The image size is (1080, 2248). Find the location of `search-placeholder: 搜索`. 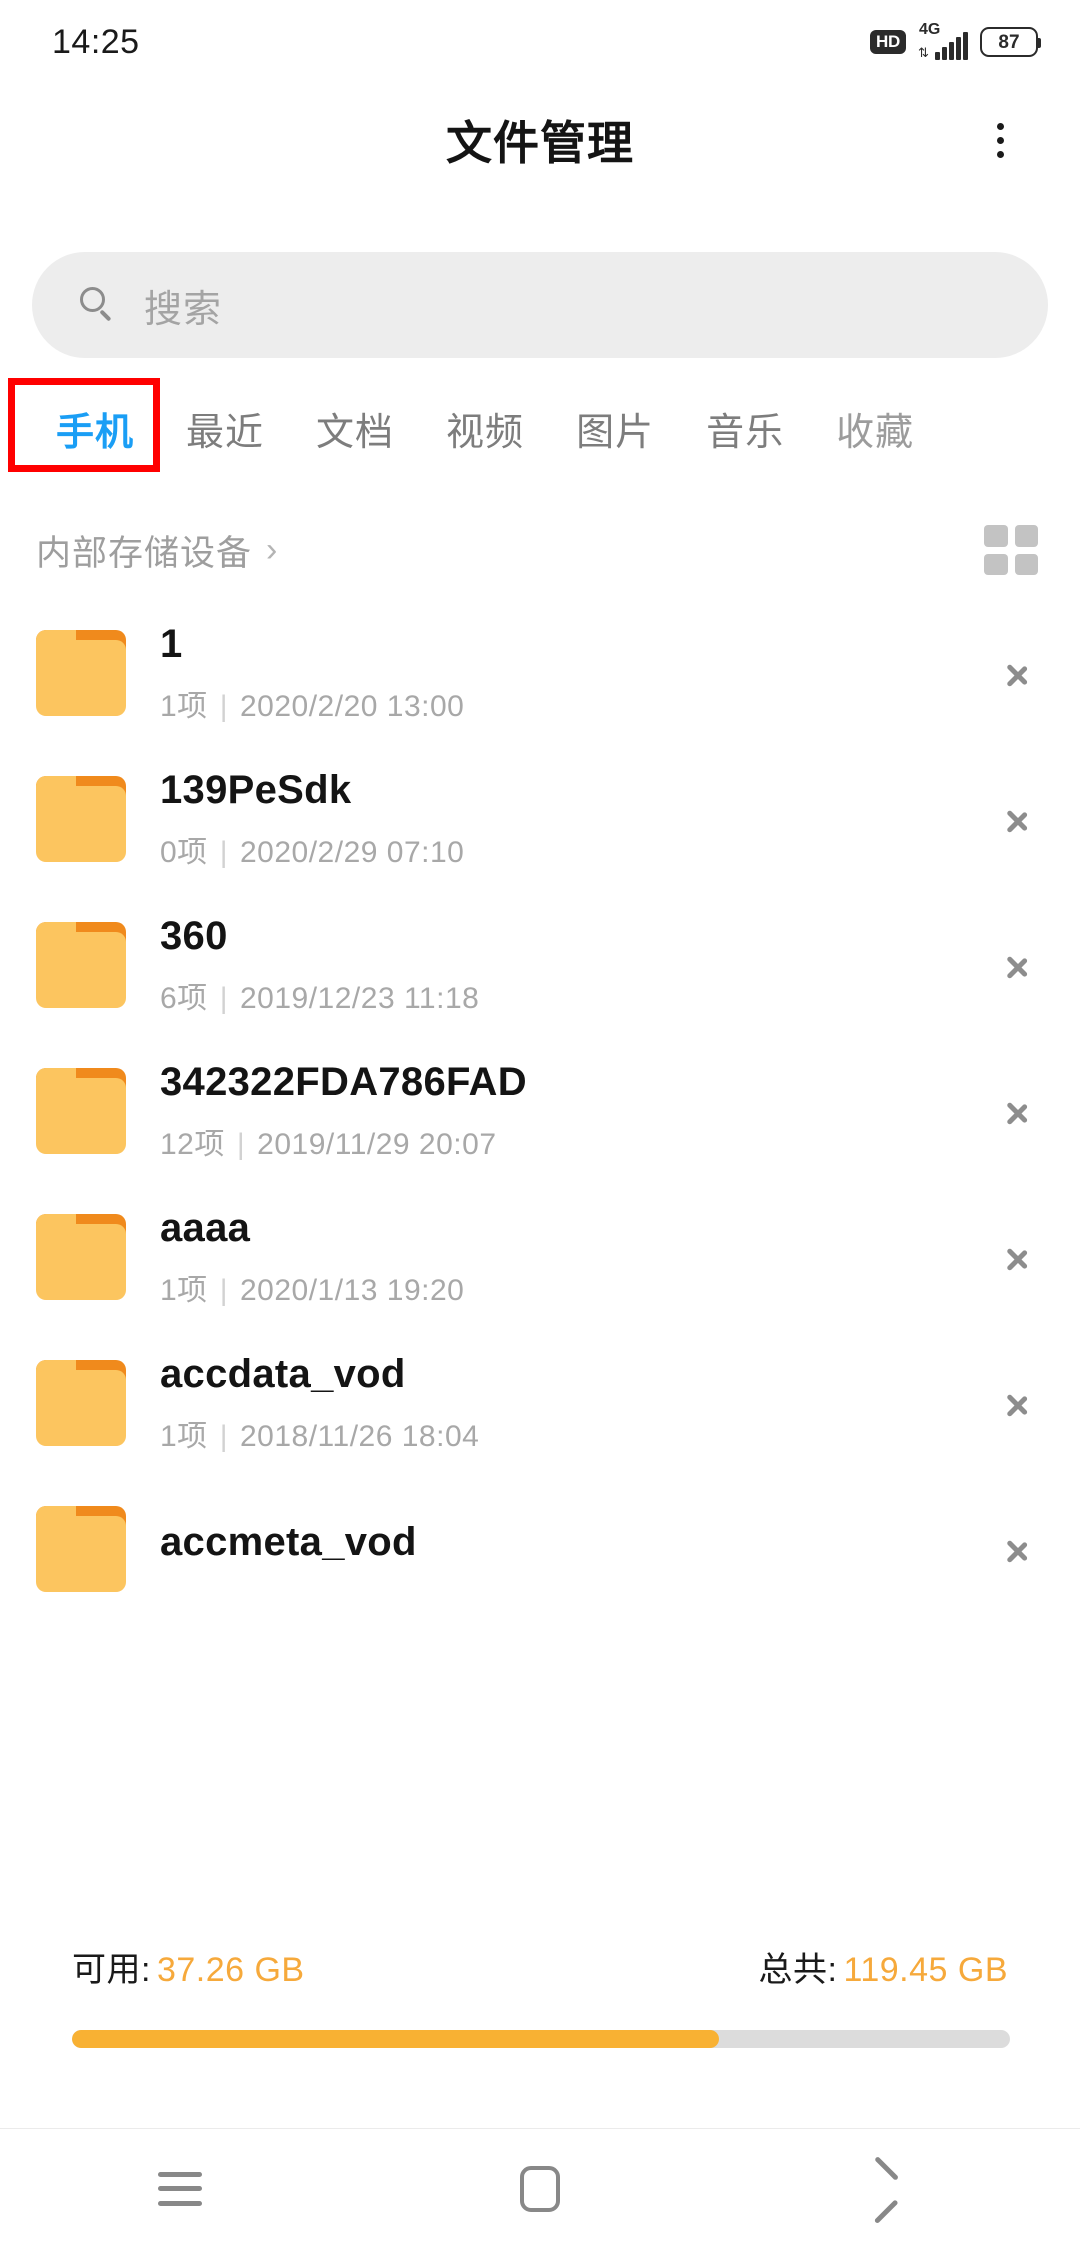

search-placeholder: 搜索 is located at coordinates (183, 309).